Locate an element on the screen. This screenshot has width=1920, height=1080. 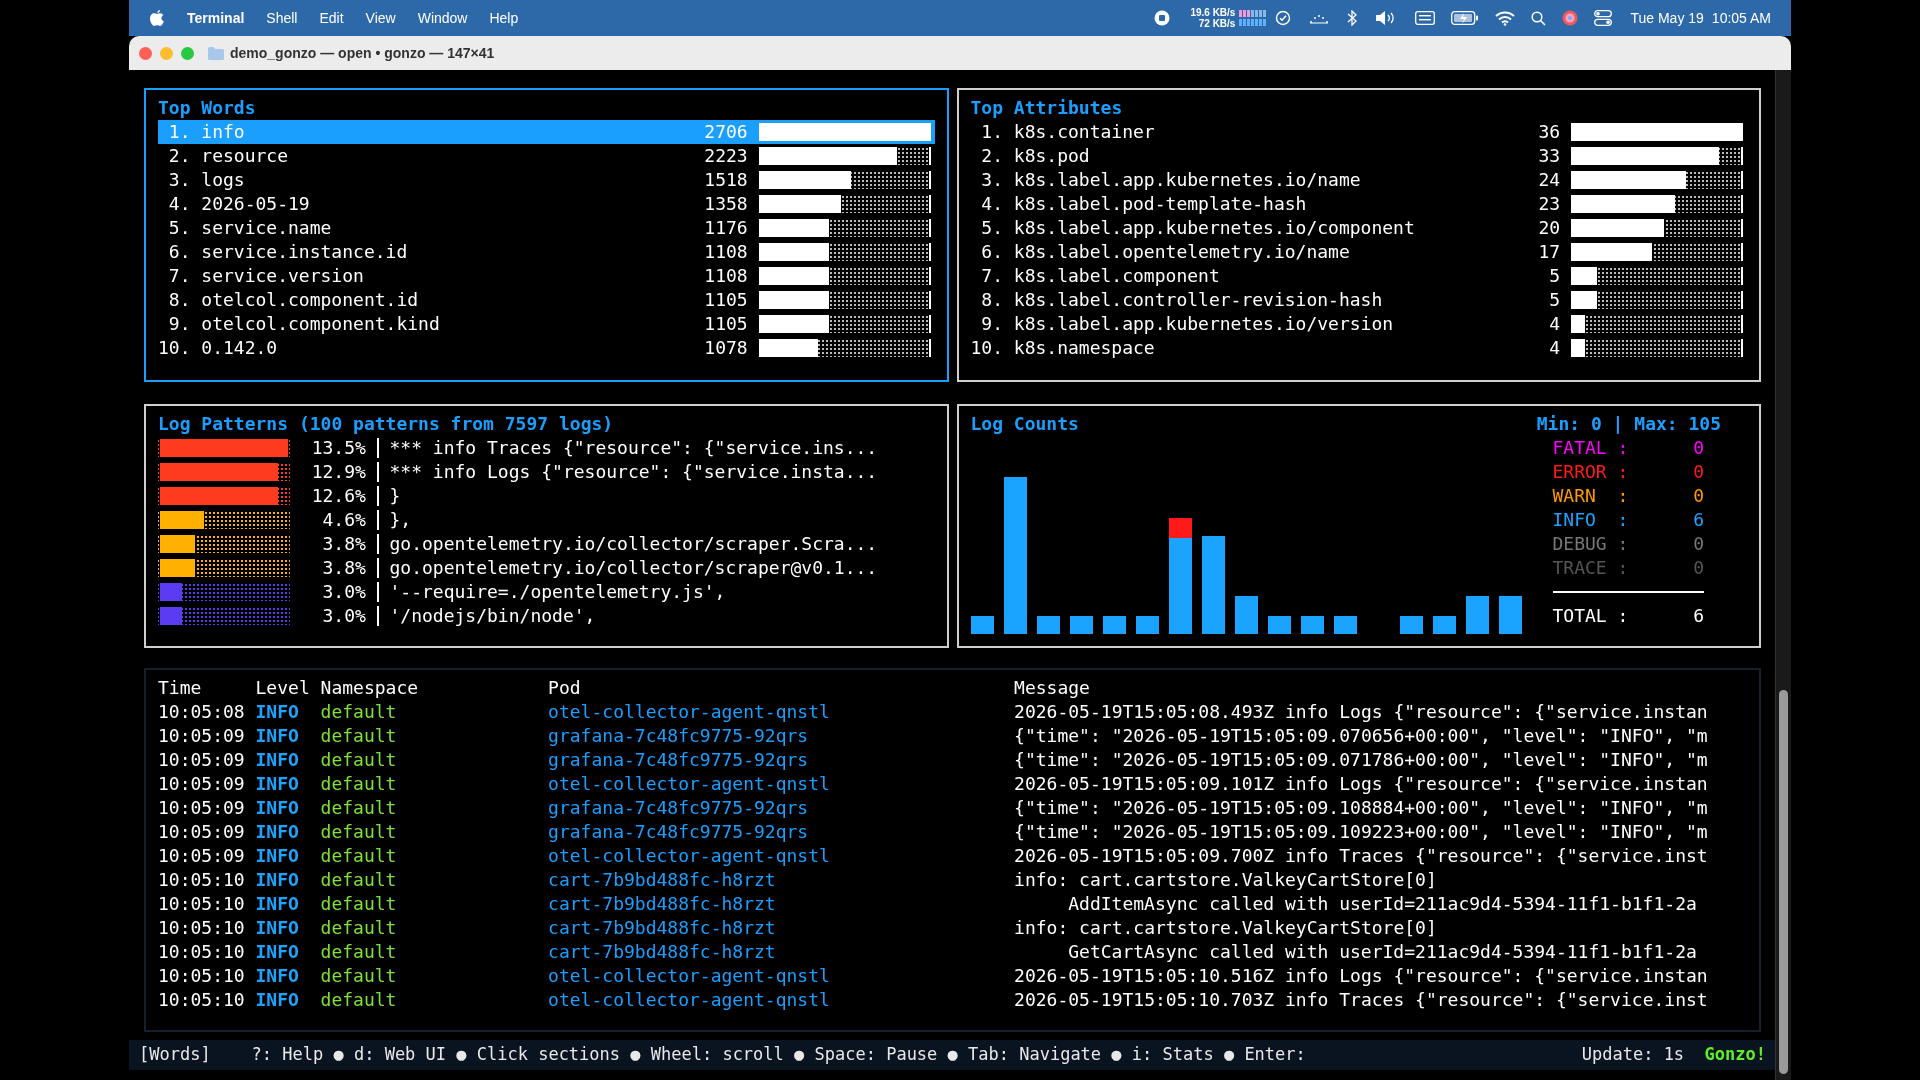
log-row: 10:05:09 INFO default grafana-7c48fc9775-92qrs {"time": "2026-05-19T15:05:09.108884+00:00", "level": "INFO", "m is located at coordinates (952, 808).